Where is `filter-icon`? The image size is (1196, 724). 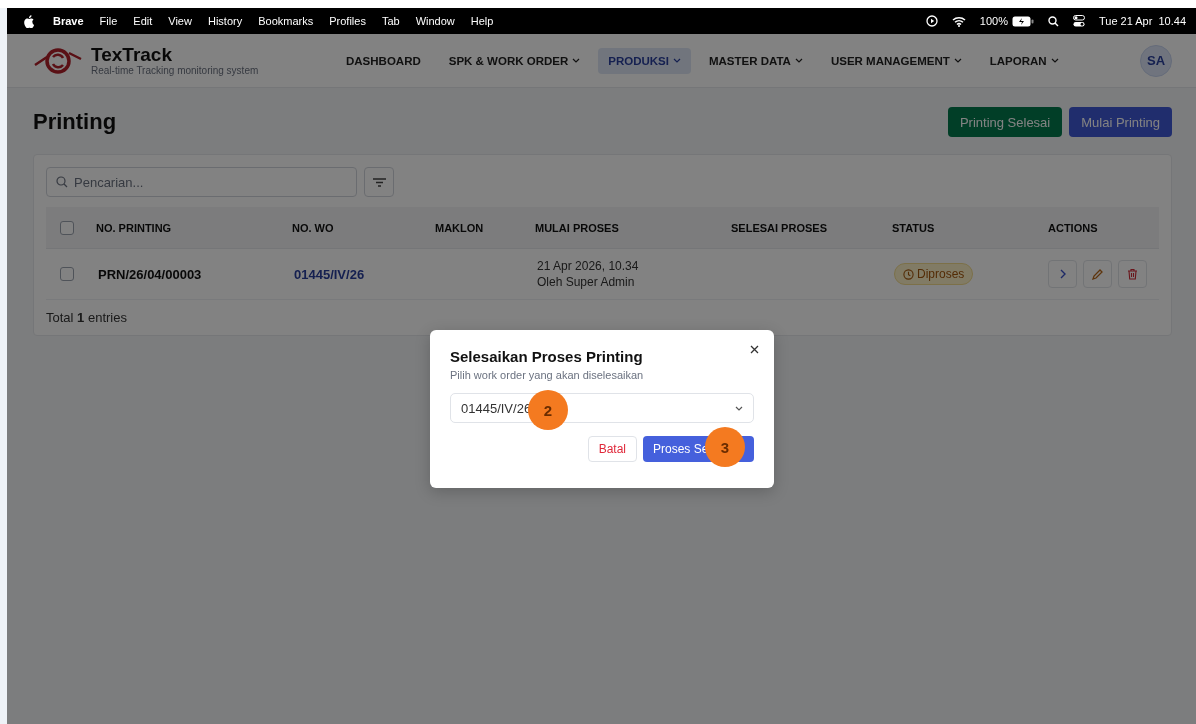 filter-icon is located at coordinates (379, 182).